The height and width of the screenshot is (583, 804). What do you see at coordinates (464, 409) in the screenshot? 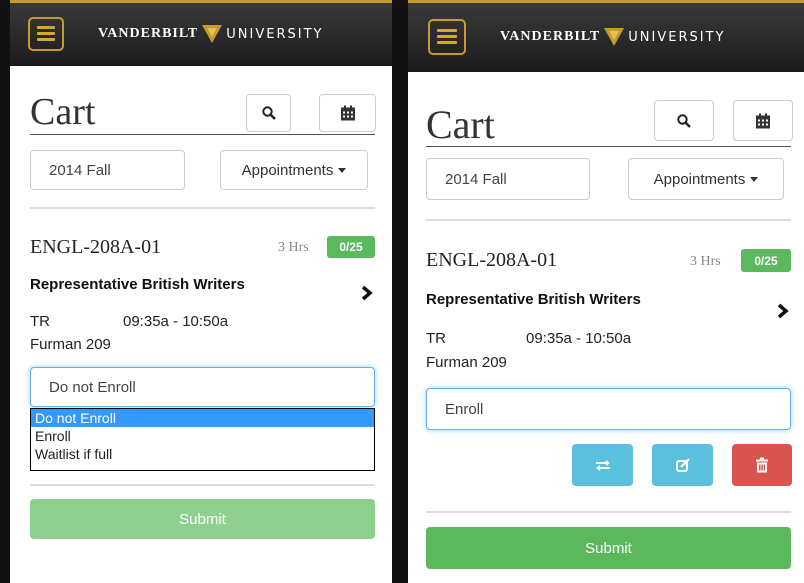
I see `enroll-select-value: Enroll` at bounding box center [464, 409].